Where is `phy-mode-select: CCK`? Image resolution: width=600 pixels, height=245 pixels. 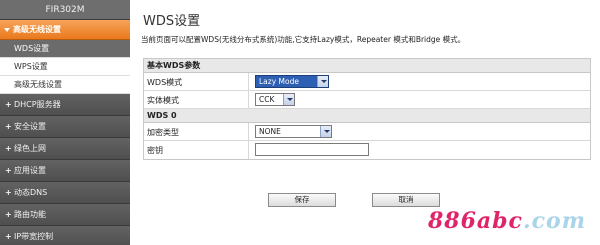 phy-mode-select: CCK is located at coordinates (275, 99).